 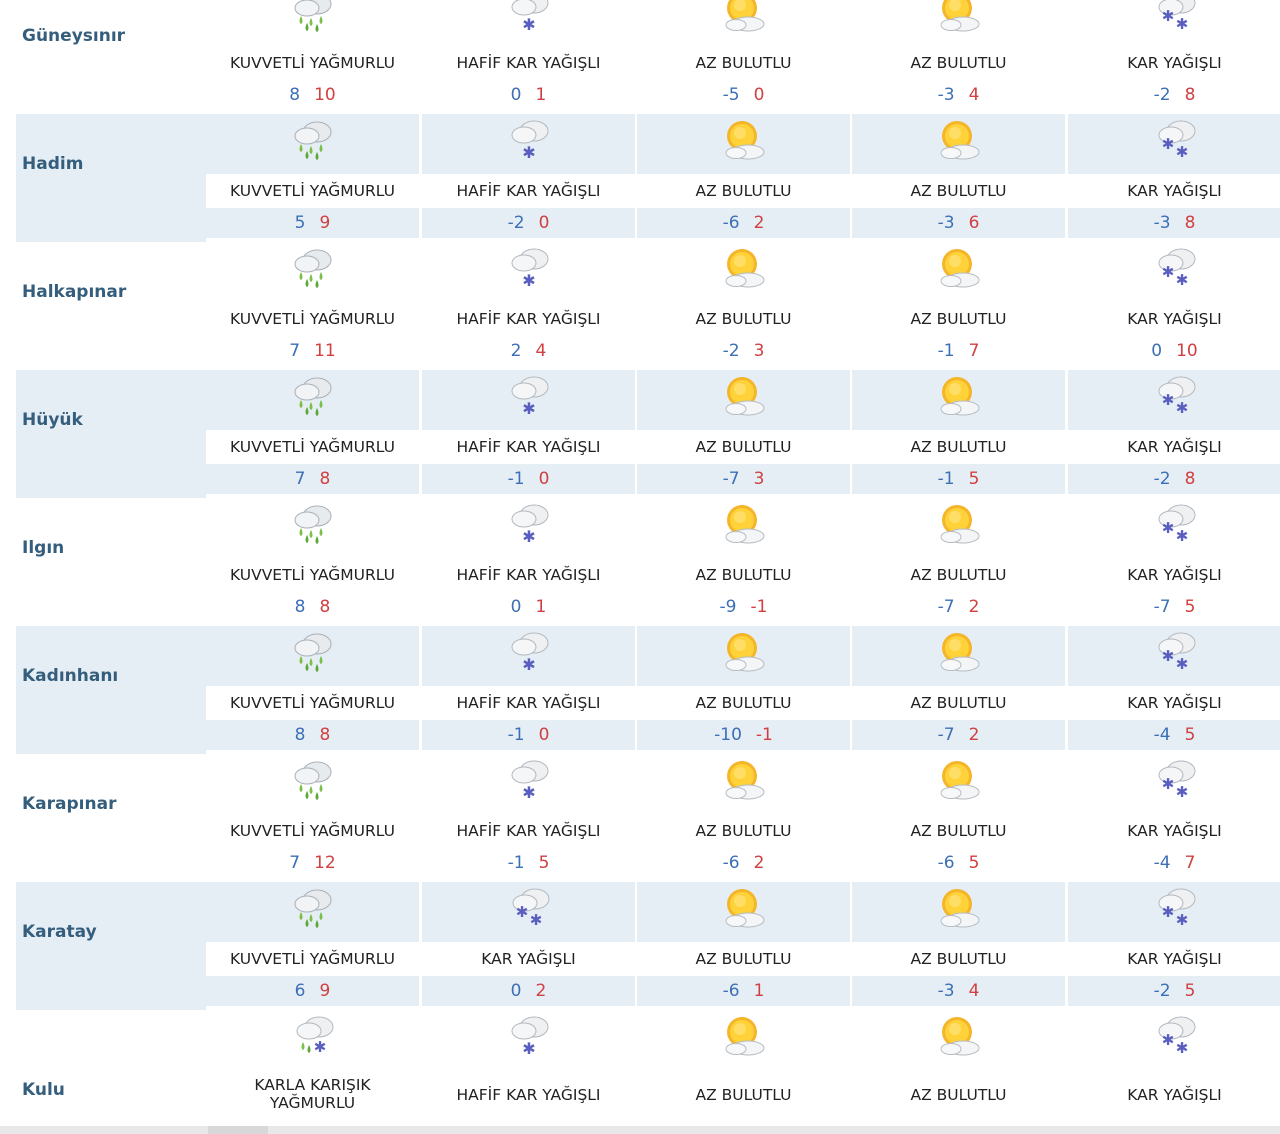 I want to click on day-forecast-cell: KUVVETLİ YAĞMURLU 8 10, so click(x=312, y=57).